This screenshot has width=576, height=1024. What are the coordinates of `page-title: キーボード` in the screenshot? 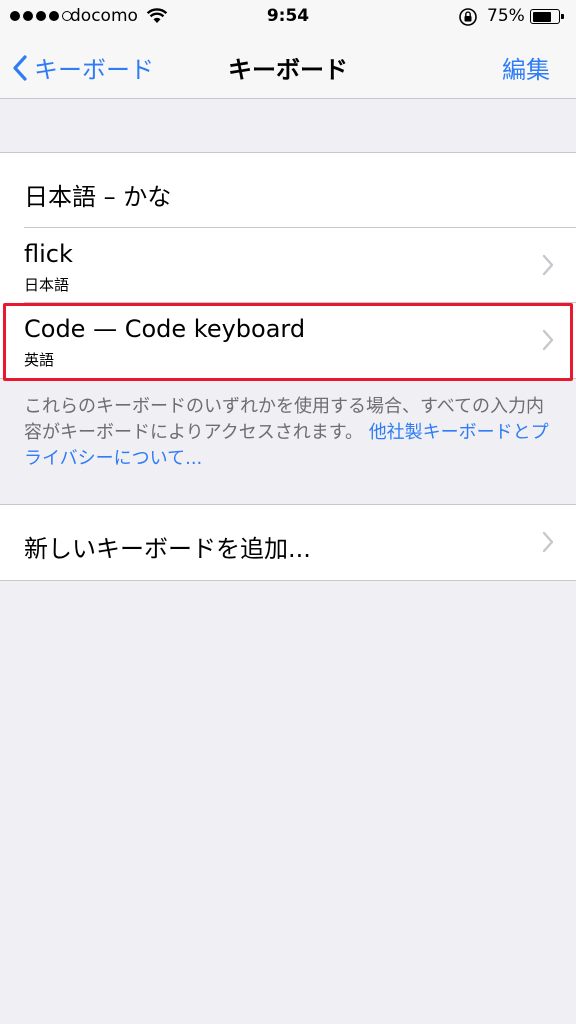 It's located at (288, 70).